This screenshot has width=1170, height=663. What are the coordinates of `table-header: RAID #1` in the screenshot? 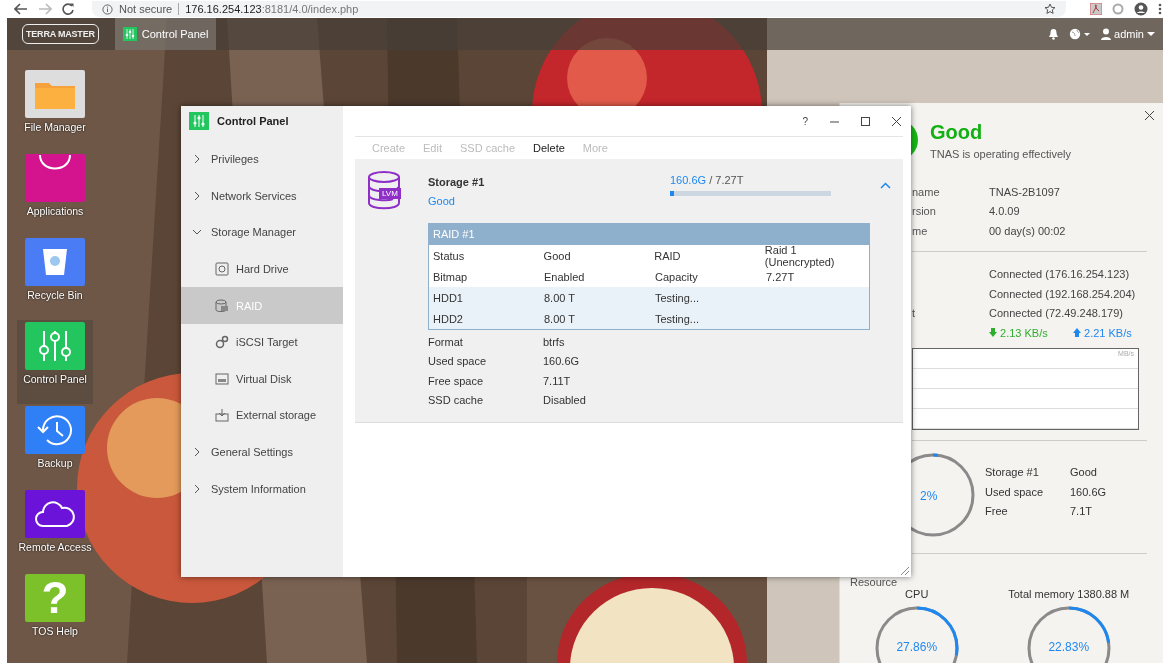 It's located at (649, 234).